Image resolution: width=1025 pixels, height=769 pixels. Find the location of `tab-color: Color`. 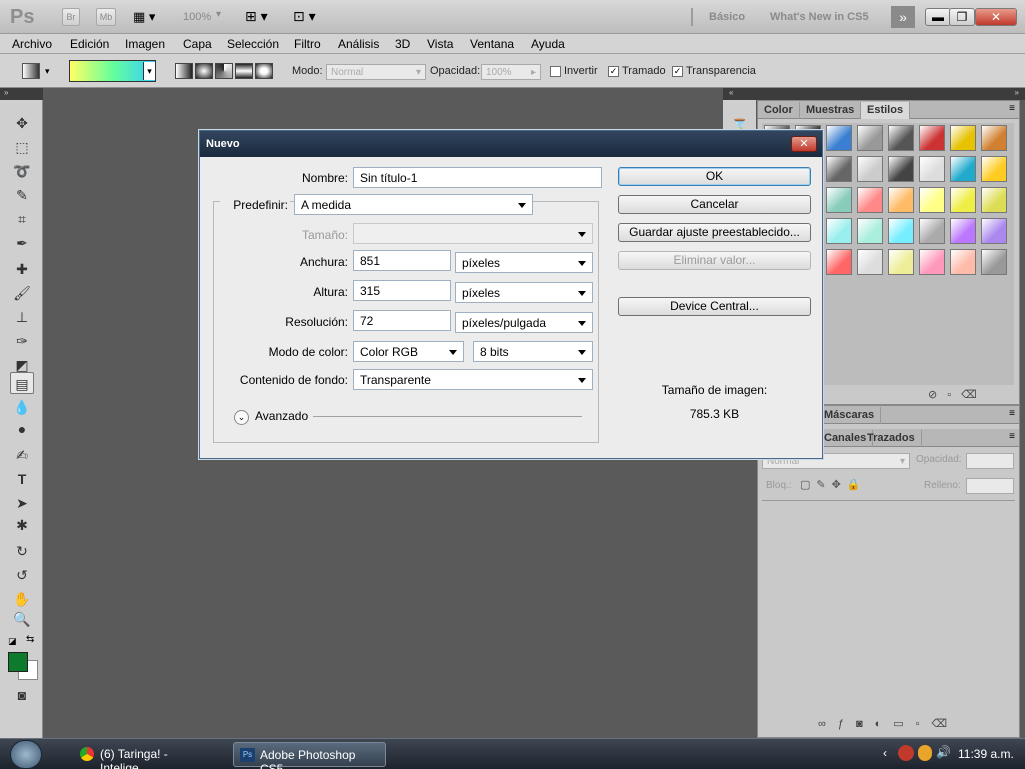

tab-color: Color is located at coordinates (779, 110).